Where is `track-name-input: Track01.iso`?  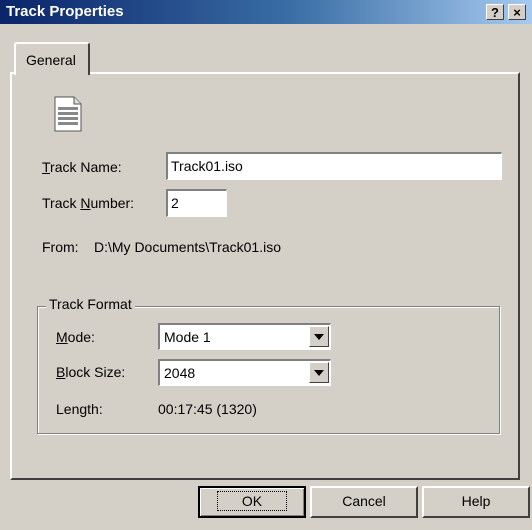
track-name-input: Track01.iso is located at coordinates (334, 166).